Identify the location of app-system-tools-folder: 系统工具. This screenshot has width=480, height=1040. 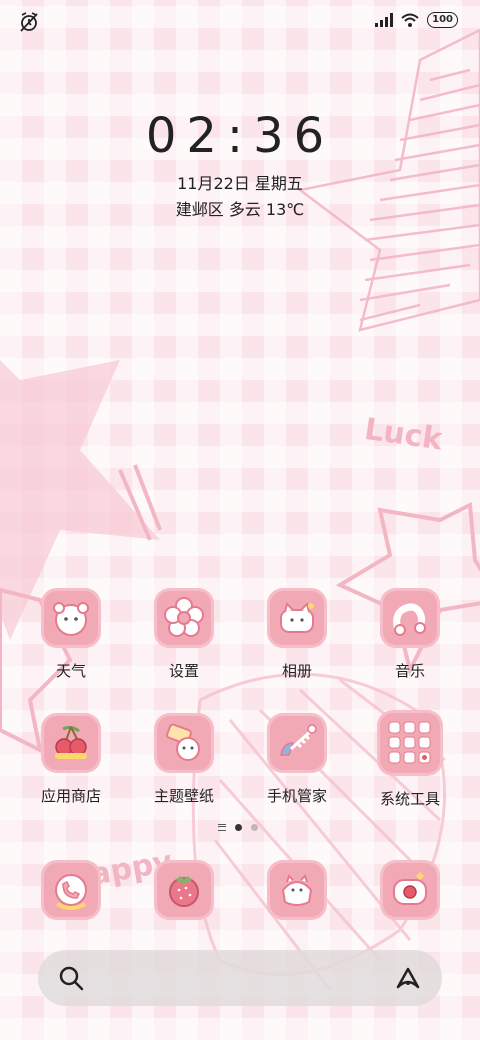
(410, 759).